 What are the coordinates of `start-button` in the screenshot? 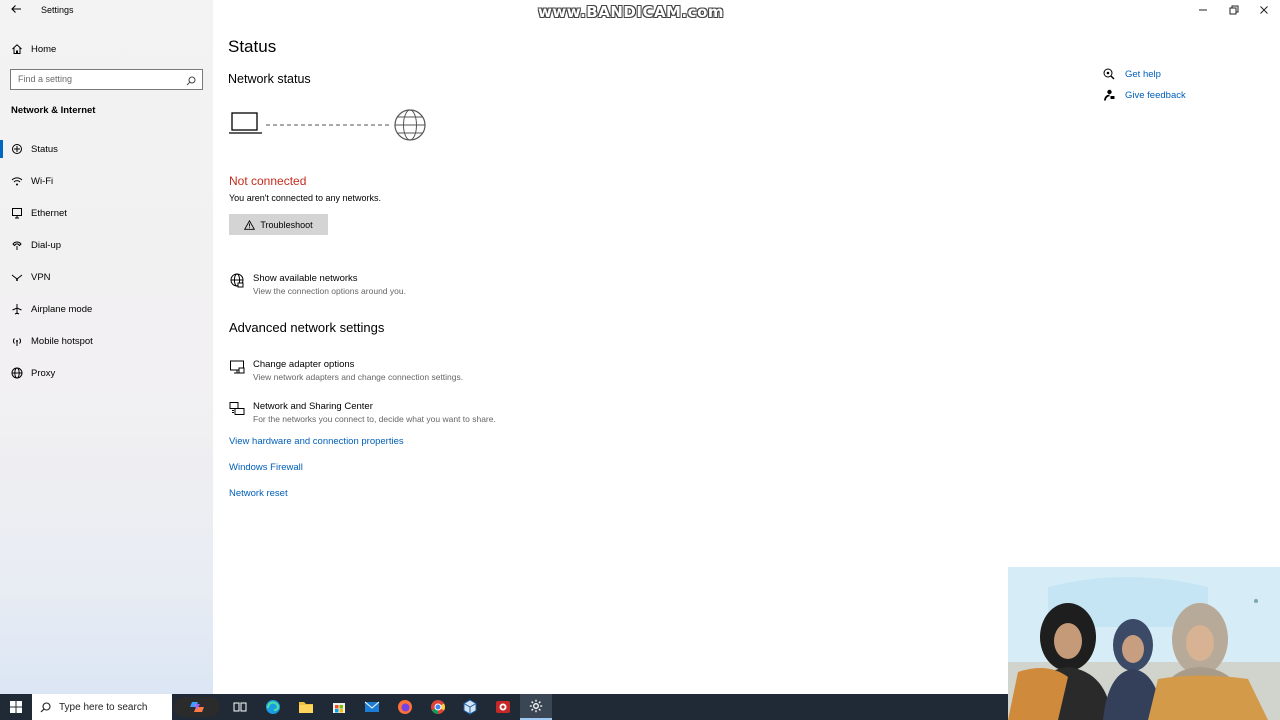 It's located at (16, 707).